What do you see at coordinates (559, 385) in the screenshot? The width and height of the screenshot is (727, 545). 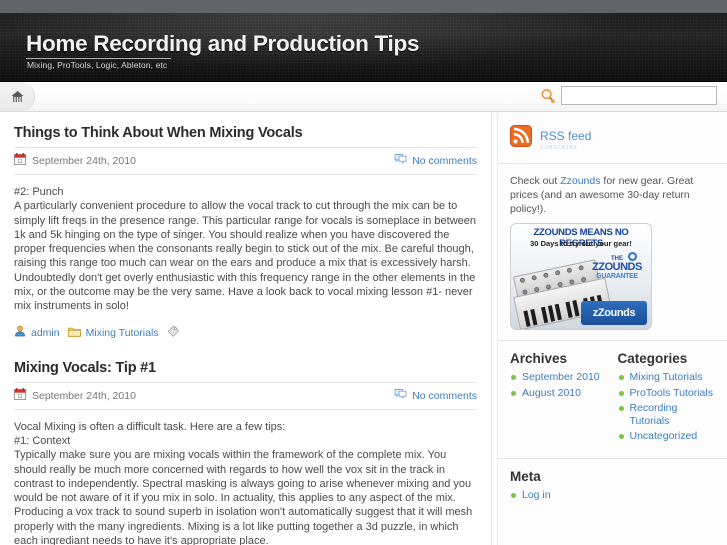 I see `archives-list: September 2010 August 2010` at bounding box center [559, 385].